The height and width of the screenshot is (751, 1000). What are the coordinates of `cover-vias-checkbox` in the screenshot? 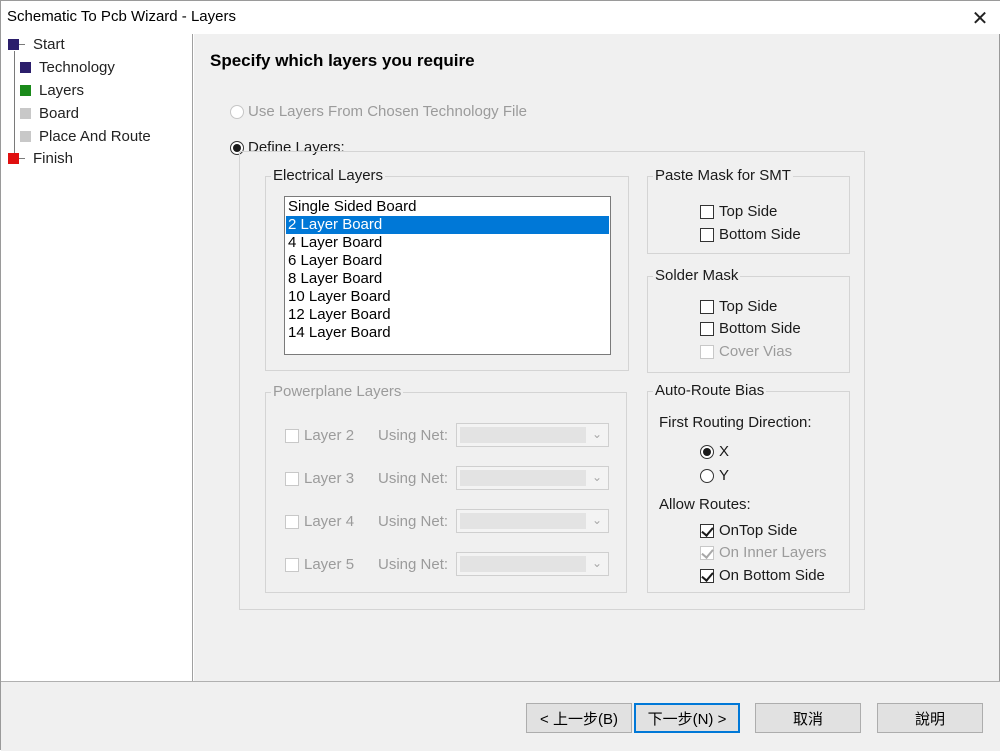 It's located at (707, 352).